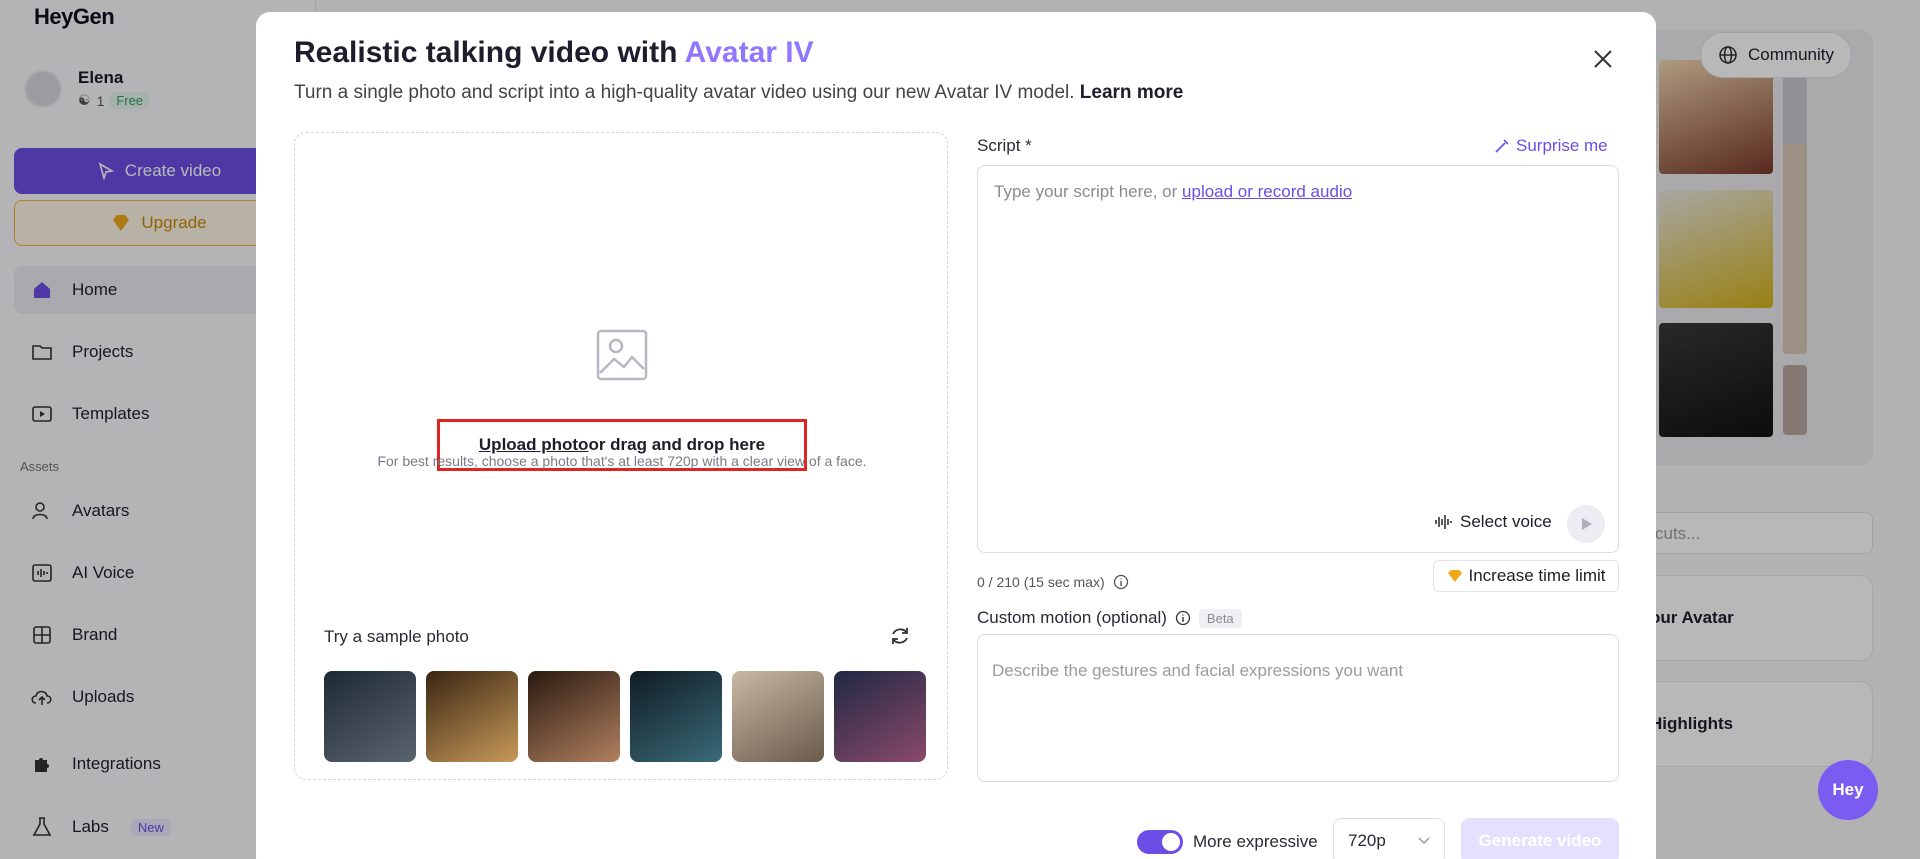  I want to click on resolution-select: 720p, so click(1389, 838).